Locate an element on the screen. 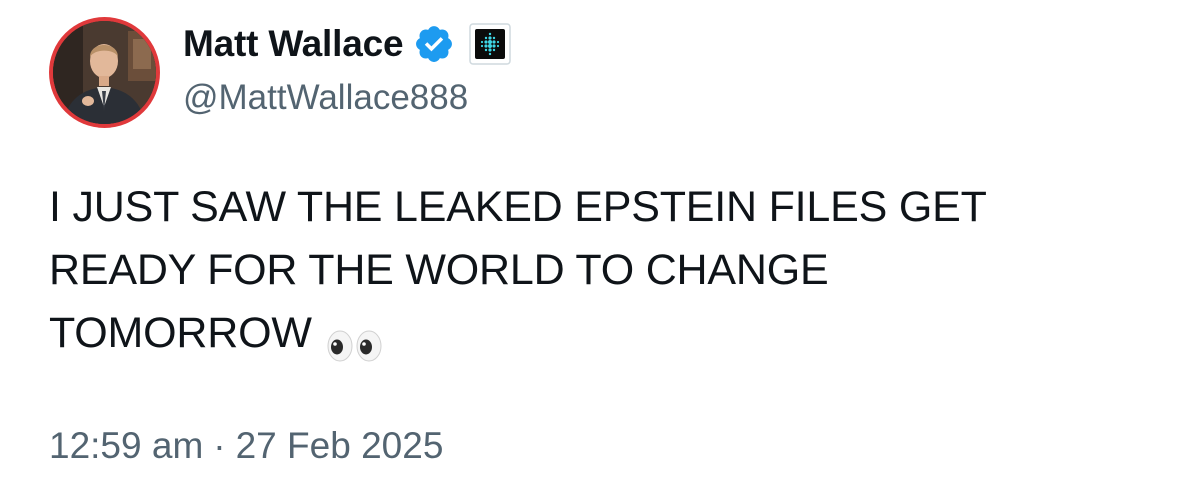  affiliate-badge-icon is located at coordinates (490, 44).